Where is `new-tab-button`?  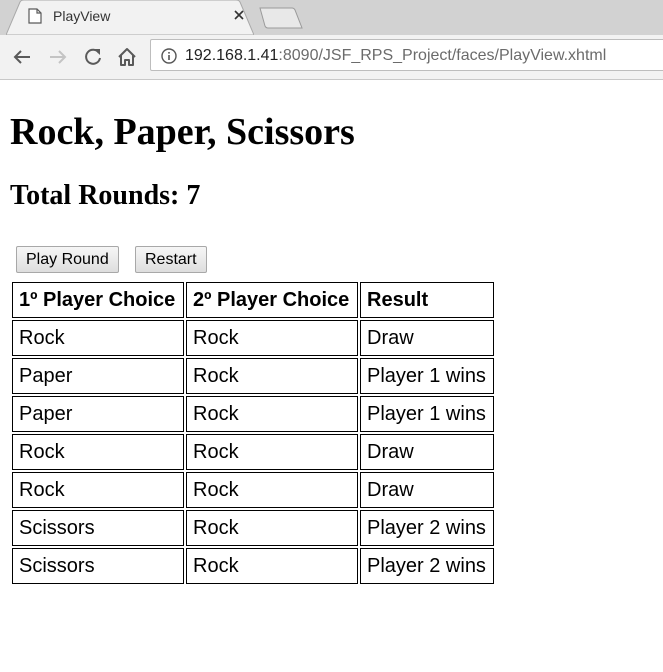
new-tab-button is located at coordinates (281, 18).